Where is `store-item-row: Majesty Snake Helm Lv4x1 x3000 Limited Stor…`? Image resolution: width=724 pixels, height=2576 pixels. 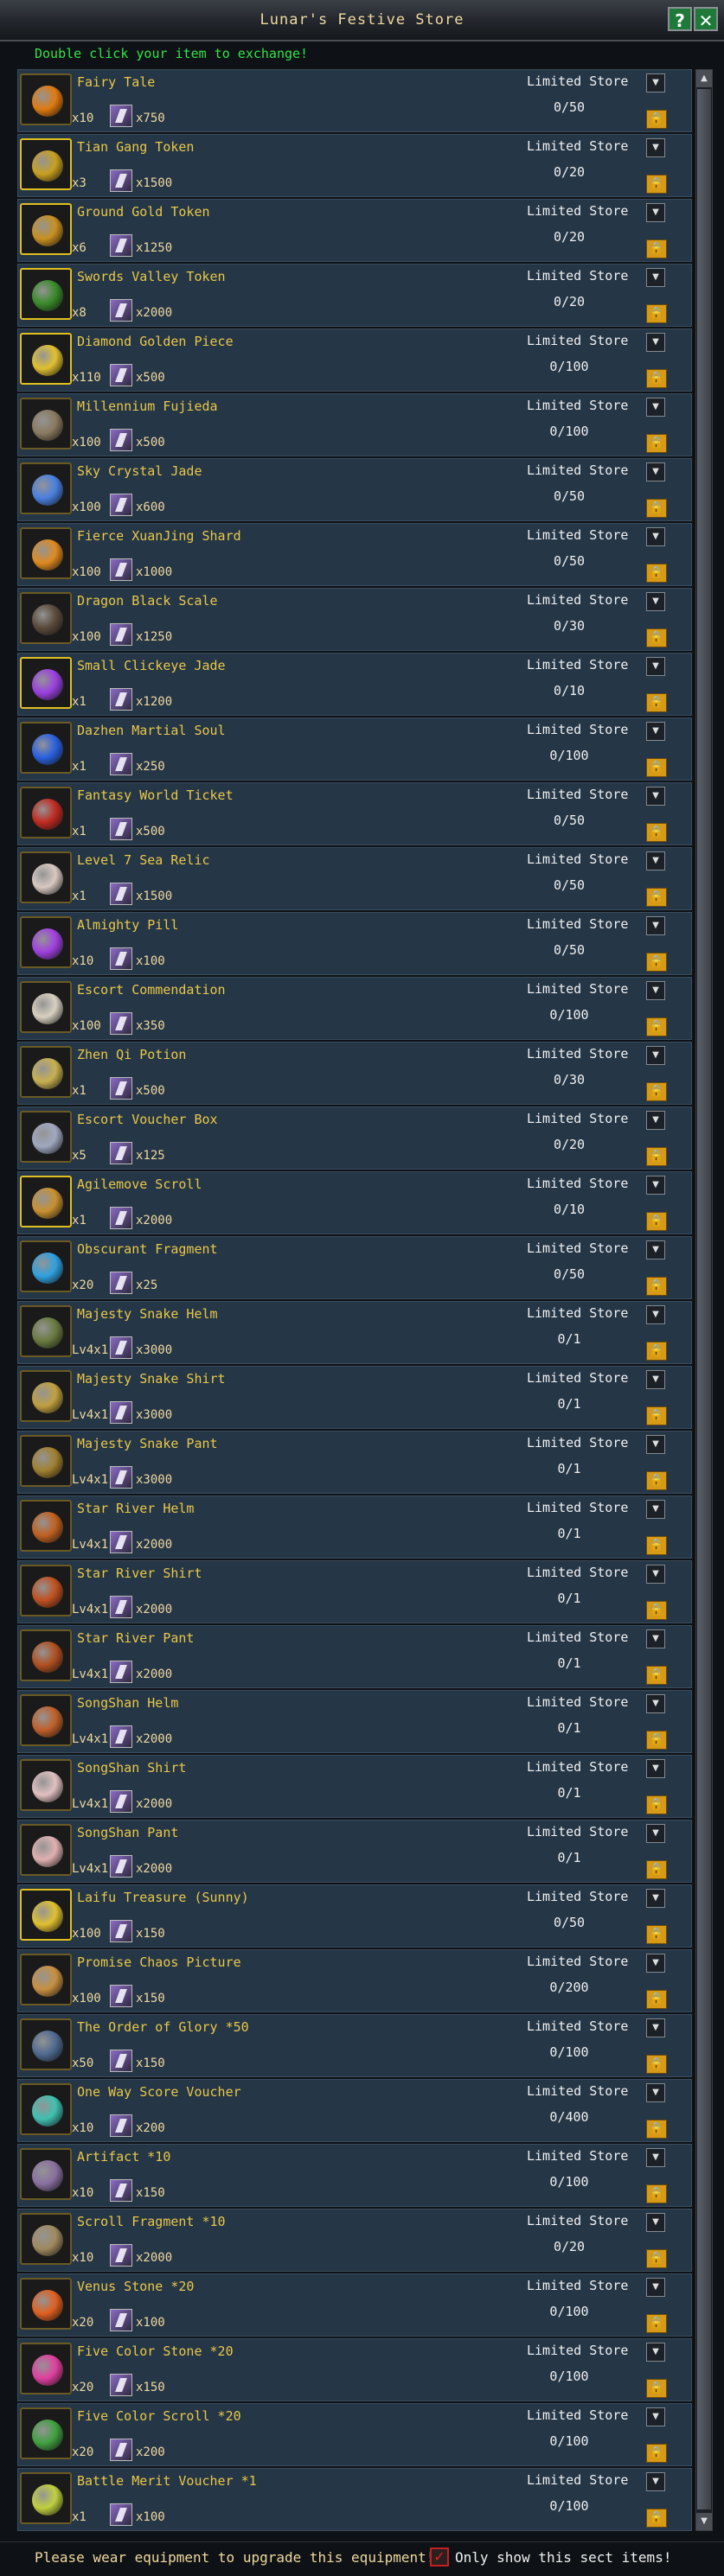 store-item-row: Majesty Snake Helm Lv4x1 x3000 Limited Stor… is located at coordinates (354, 1332).